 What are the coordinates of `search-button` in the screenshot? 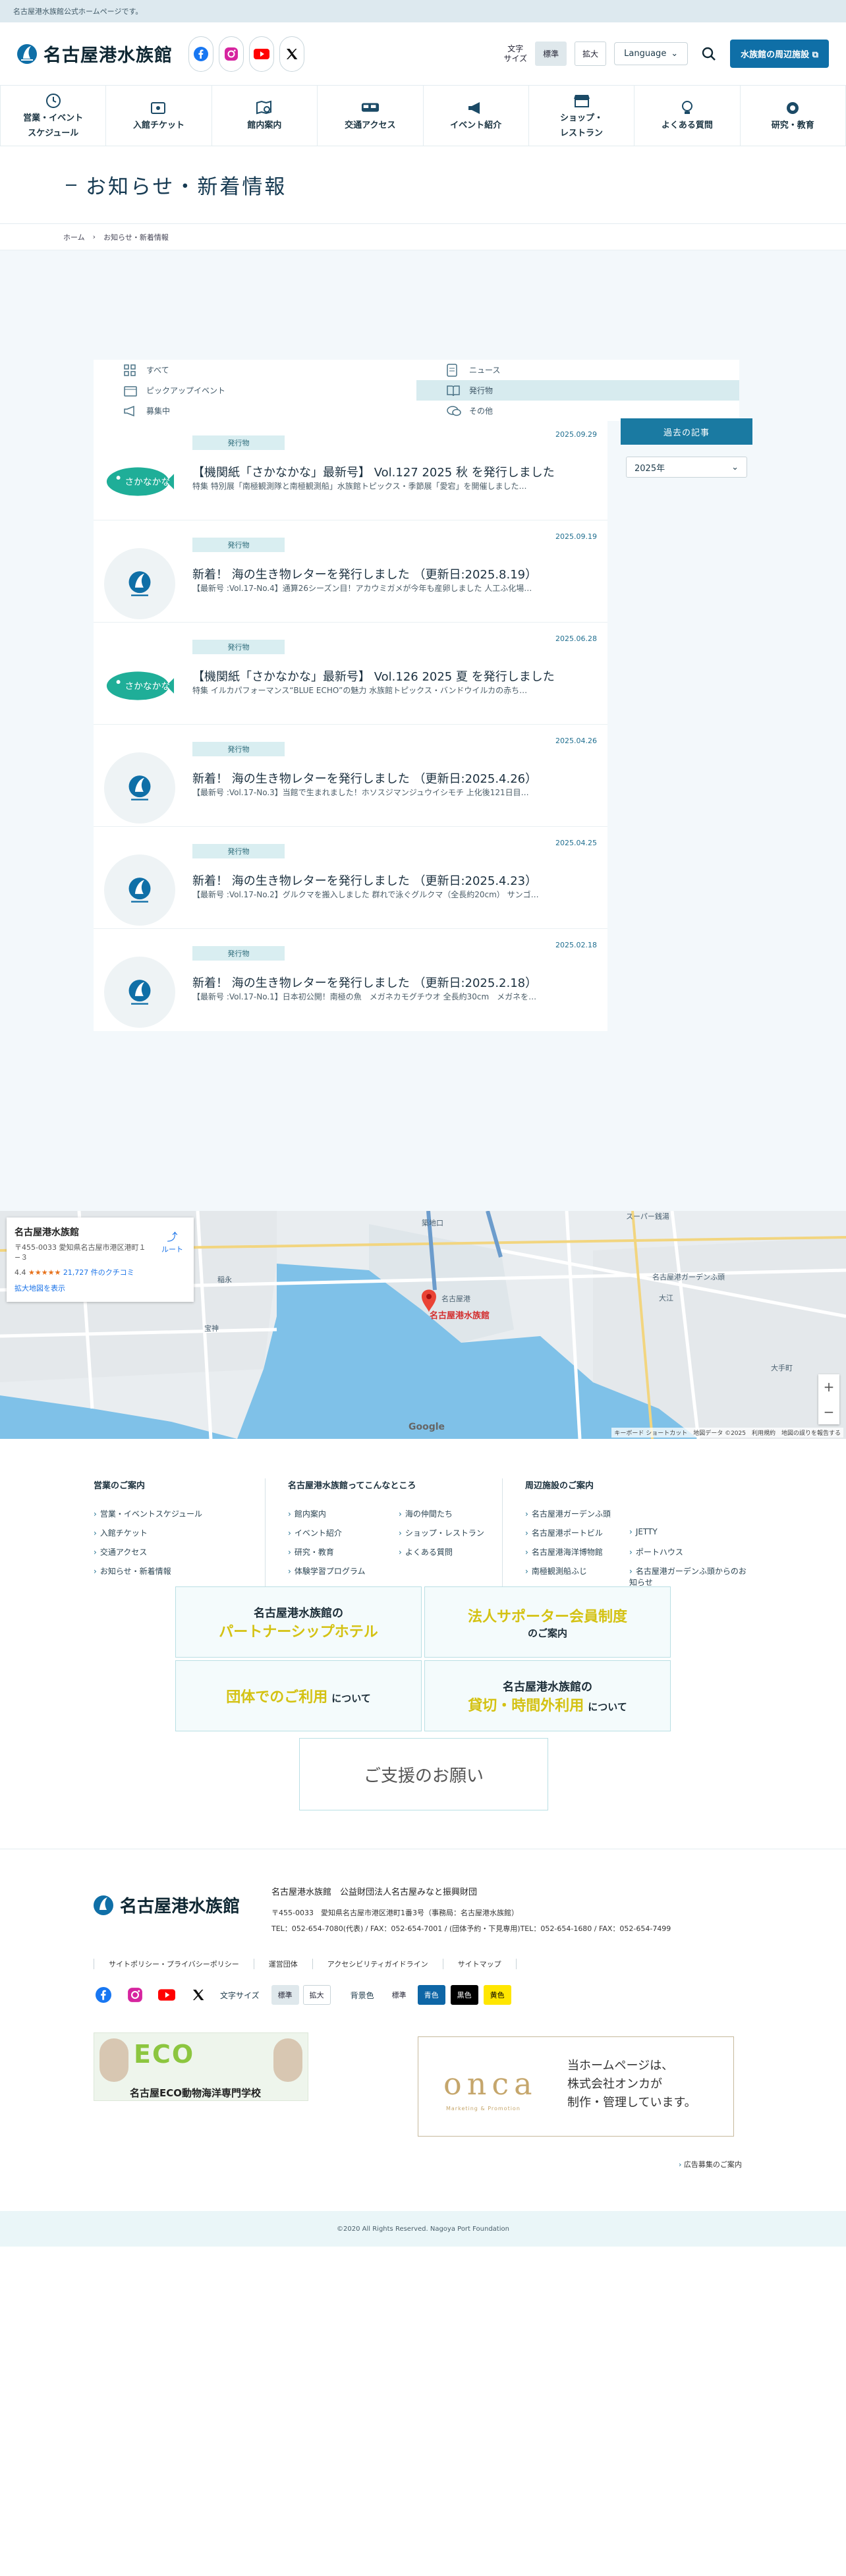 It's located at (709, 54).